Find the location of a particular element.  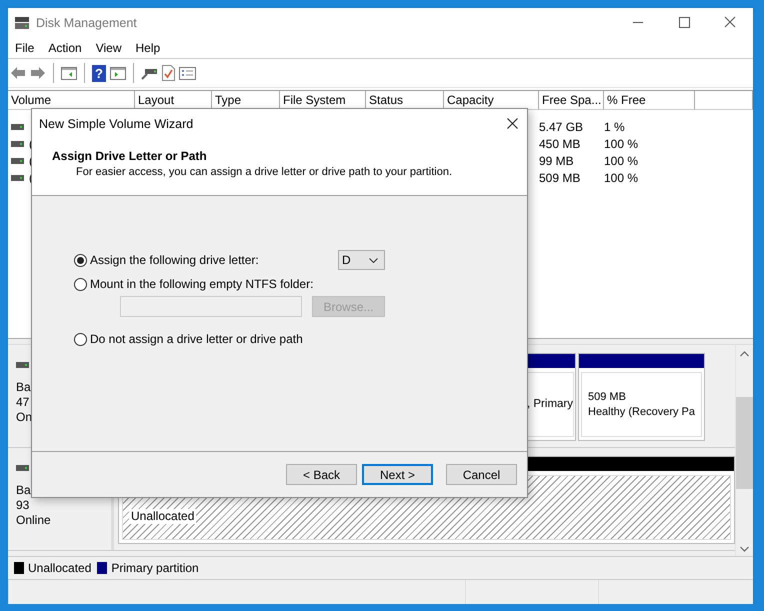

chevron-down-icon is located at coordinates (373, 260).